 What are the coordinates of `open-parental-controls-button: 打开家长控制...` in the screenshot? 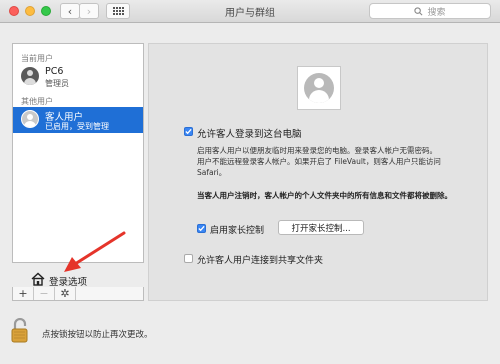 It's located at (321, 227).